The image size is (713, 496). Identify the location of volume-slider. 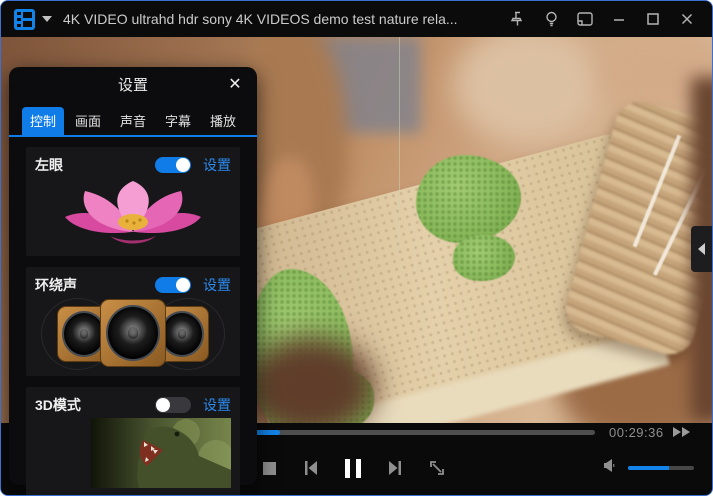
(661, 468).